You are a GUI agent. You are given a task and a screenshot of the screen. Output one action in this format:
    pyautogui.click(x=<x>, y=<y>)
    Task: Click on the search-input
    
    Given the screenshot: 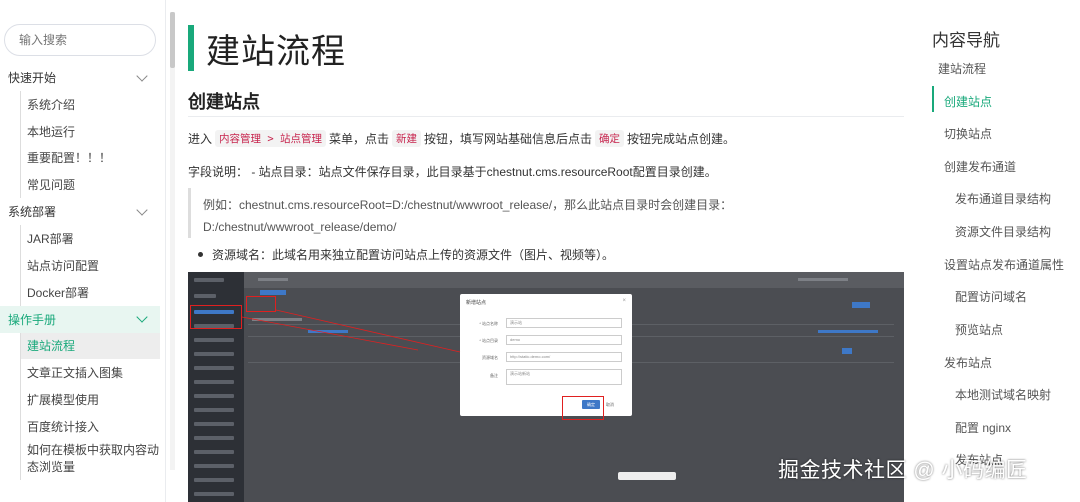 What is the action you would take?
    pyautogui.click(x=80, y=40)
    